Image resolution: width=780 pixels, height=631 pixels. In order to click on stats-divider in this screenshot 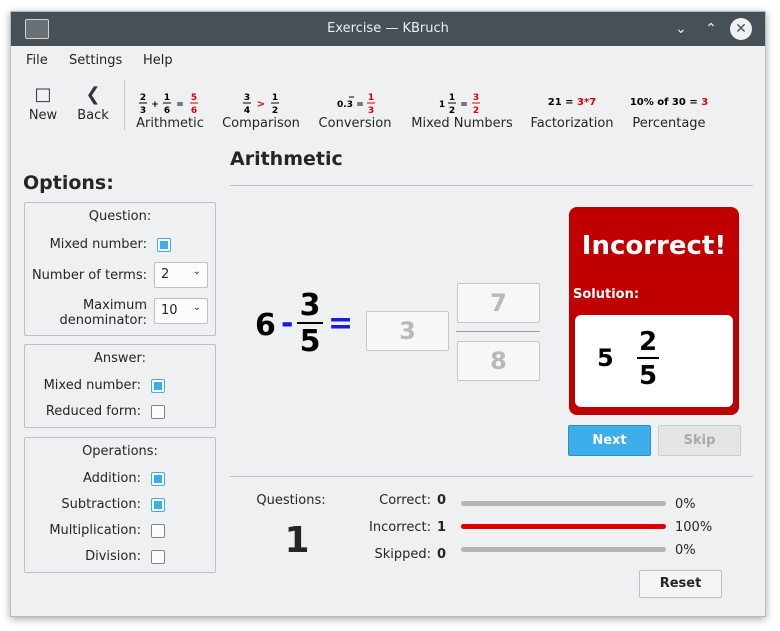, I will do `click(491, 476)`.